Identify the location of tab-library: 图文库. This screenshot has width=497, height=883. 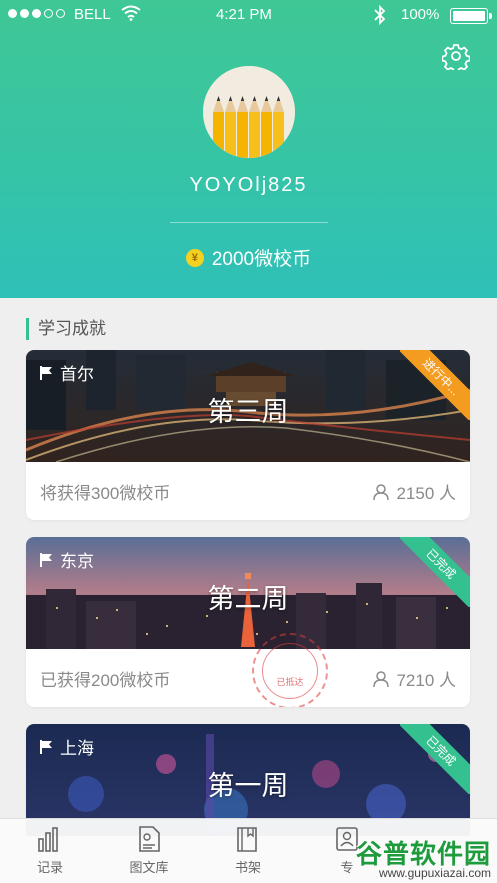
(149, 850).